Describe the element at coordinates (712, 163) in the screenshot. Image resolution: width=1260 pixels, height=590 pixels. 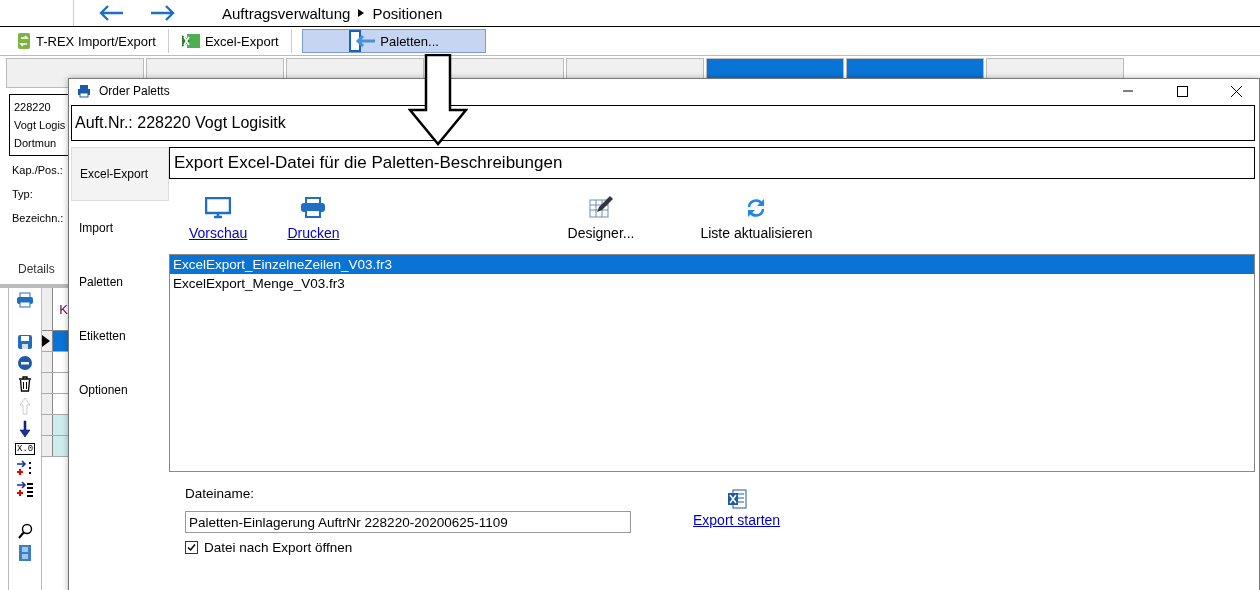
I see `section-title: Export Excel-Datei für die Paletten-Beschreibungen` at that location.